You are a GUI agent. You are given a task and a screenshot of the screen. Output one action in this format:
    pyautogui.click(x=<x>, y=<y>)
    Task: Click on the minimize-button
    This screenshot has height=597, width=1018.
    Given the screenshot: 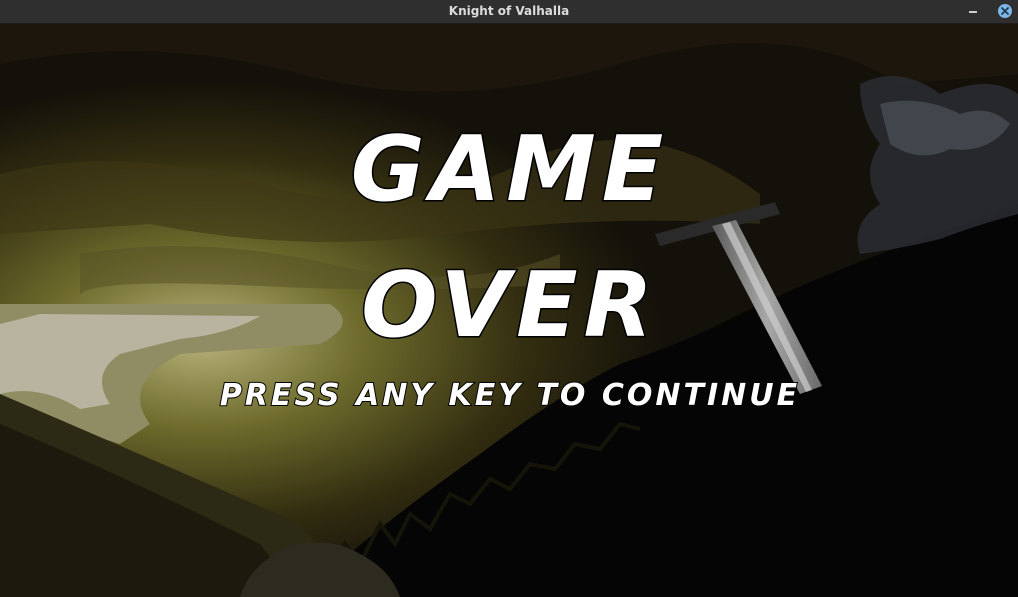 What is the action you would take?
    pyautogui.click(x=973, y=11)
    